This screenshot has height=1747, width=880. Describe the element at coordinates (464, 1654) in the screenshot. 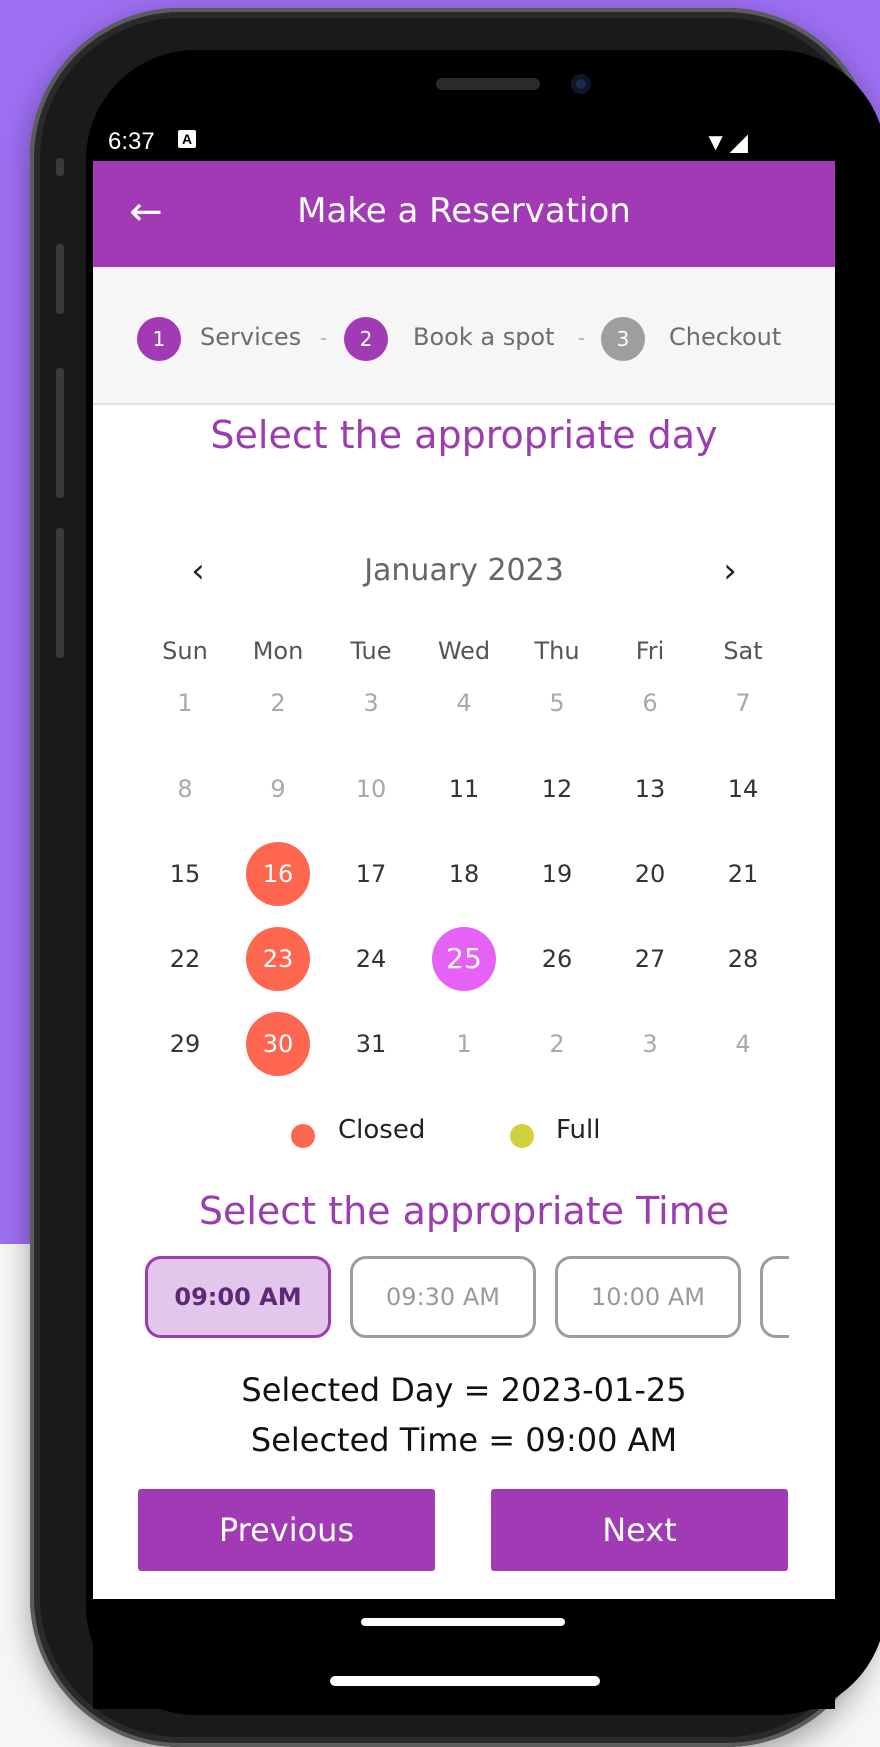

I see `system-nav-bar` at that location.